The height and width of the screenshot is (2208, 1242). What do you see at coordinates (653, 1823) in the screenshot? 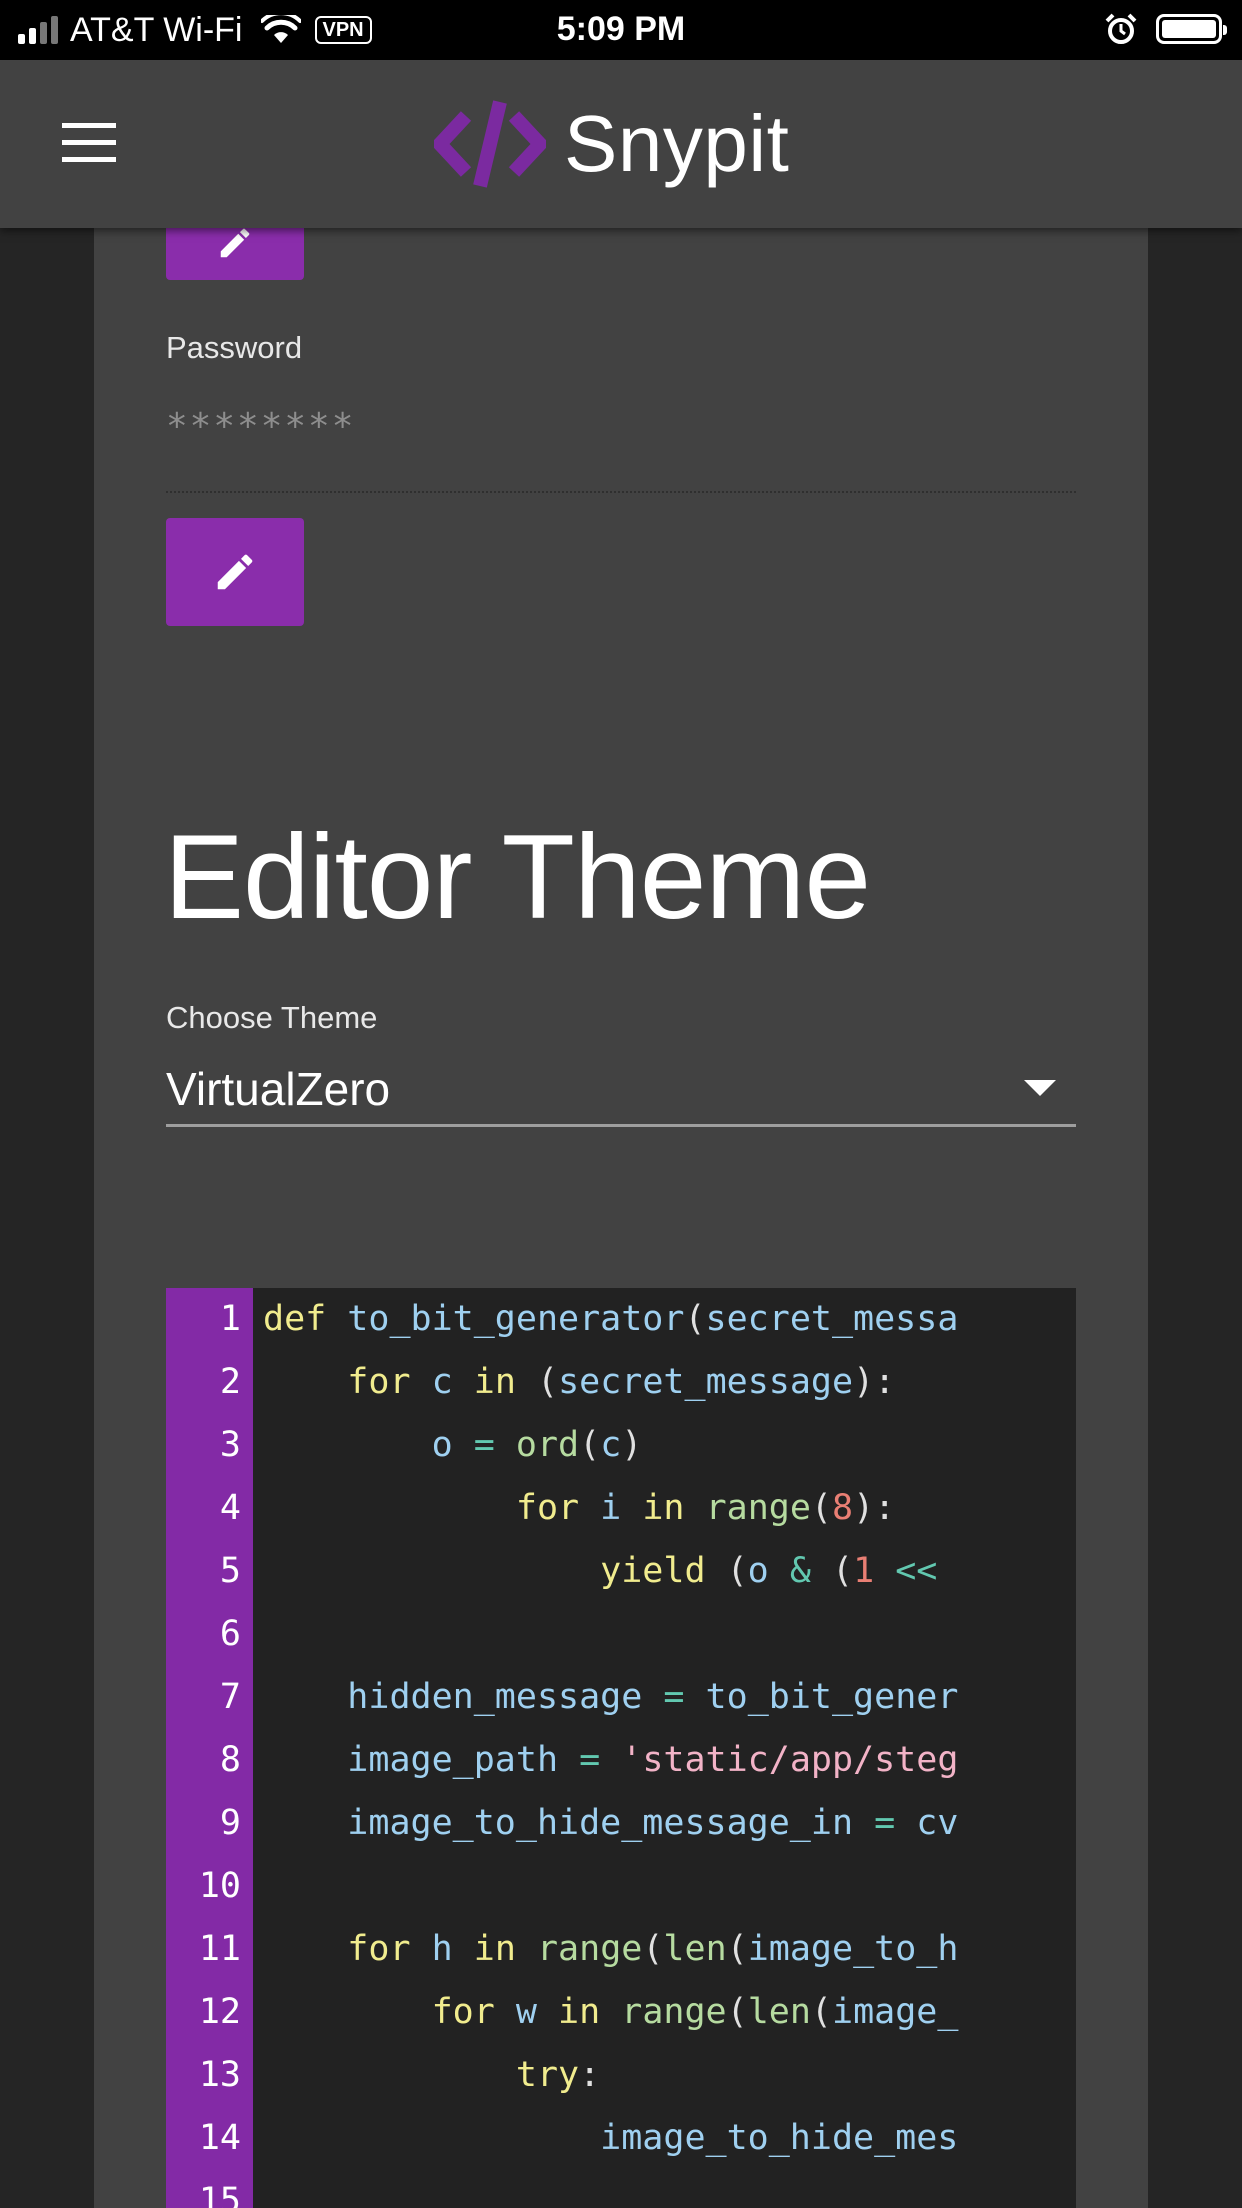
I see `code-text: image_to_hide_message_in = cv` at bounding box center [653, 1823].